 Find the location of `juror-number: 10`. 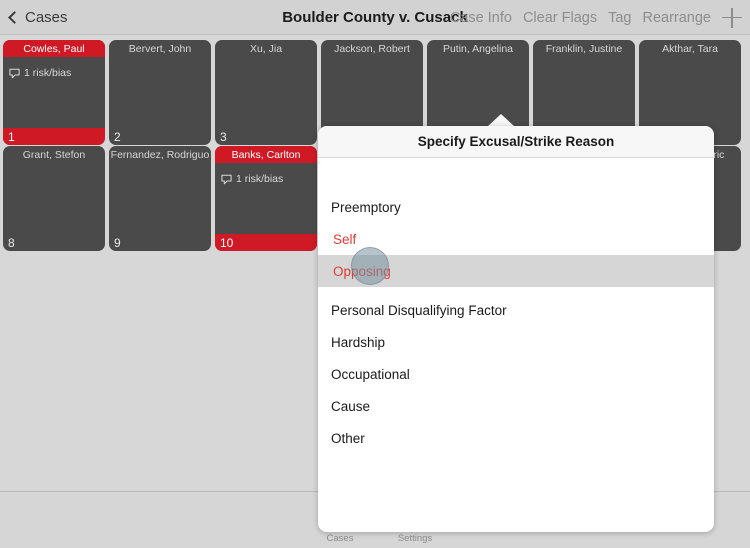

juror-number: 10 is located at coordinates (266, 242).